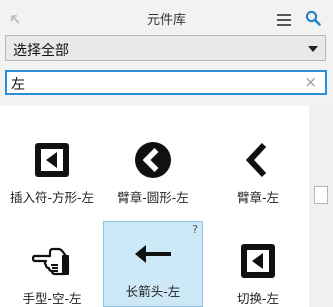  What do you see at coordinates (321, 206) in the screenshot?
I see `vertical-scrollbar` at bounding box center [321, 206].